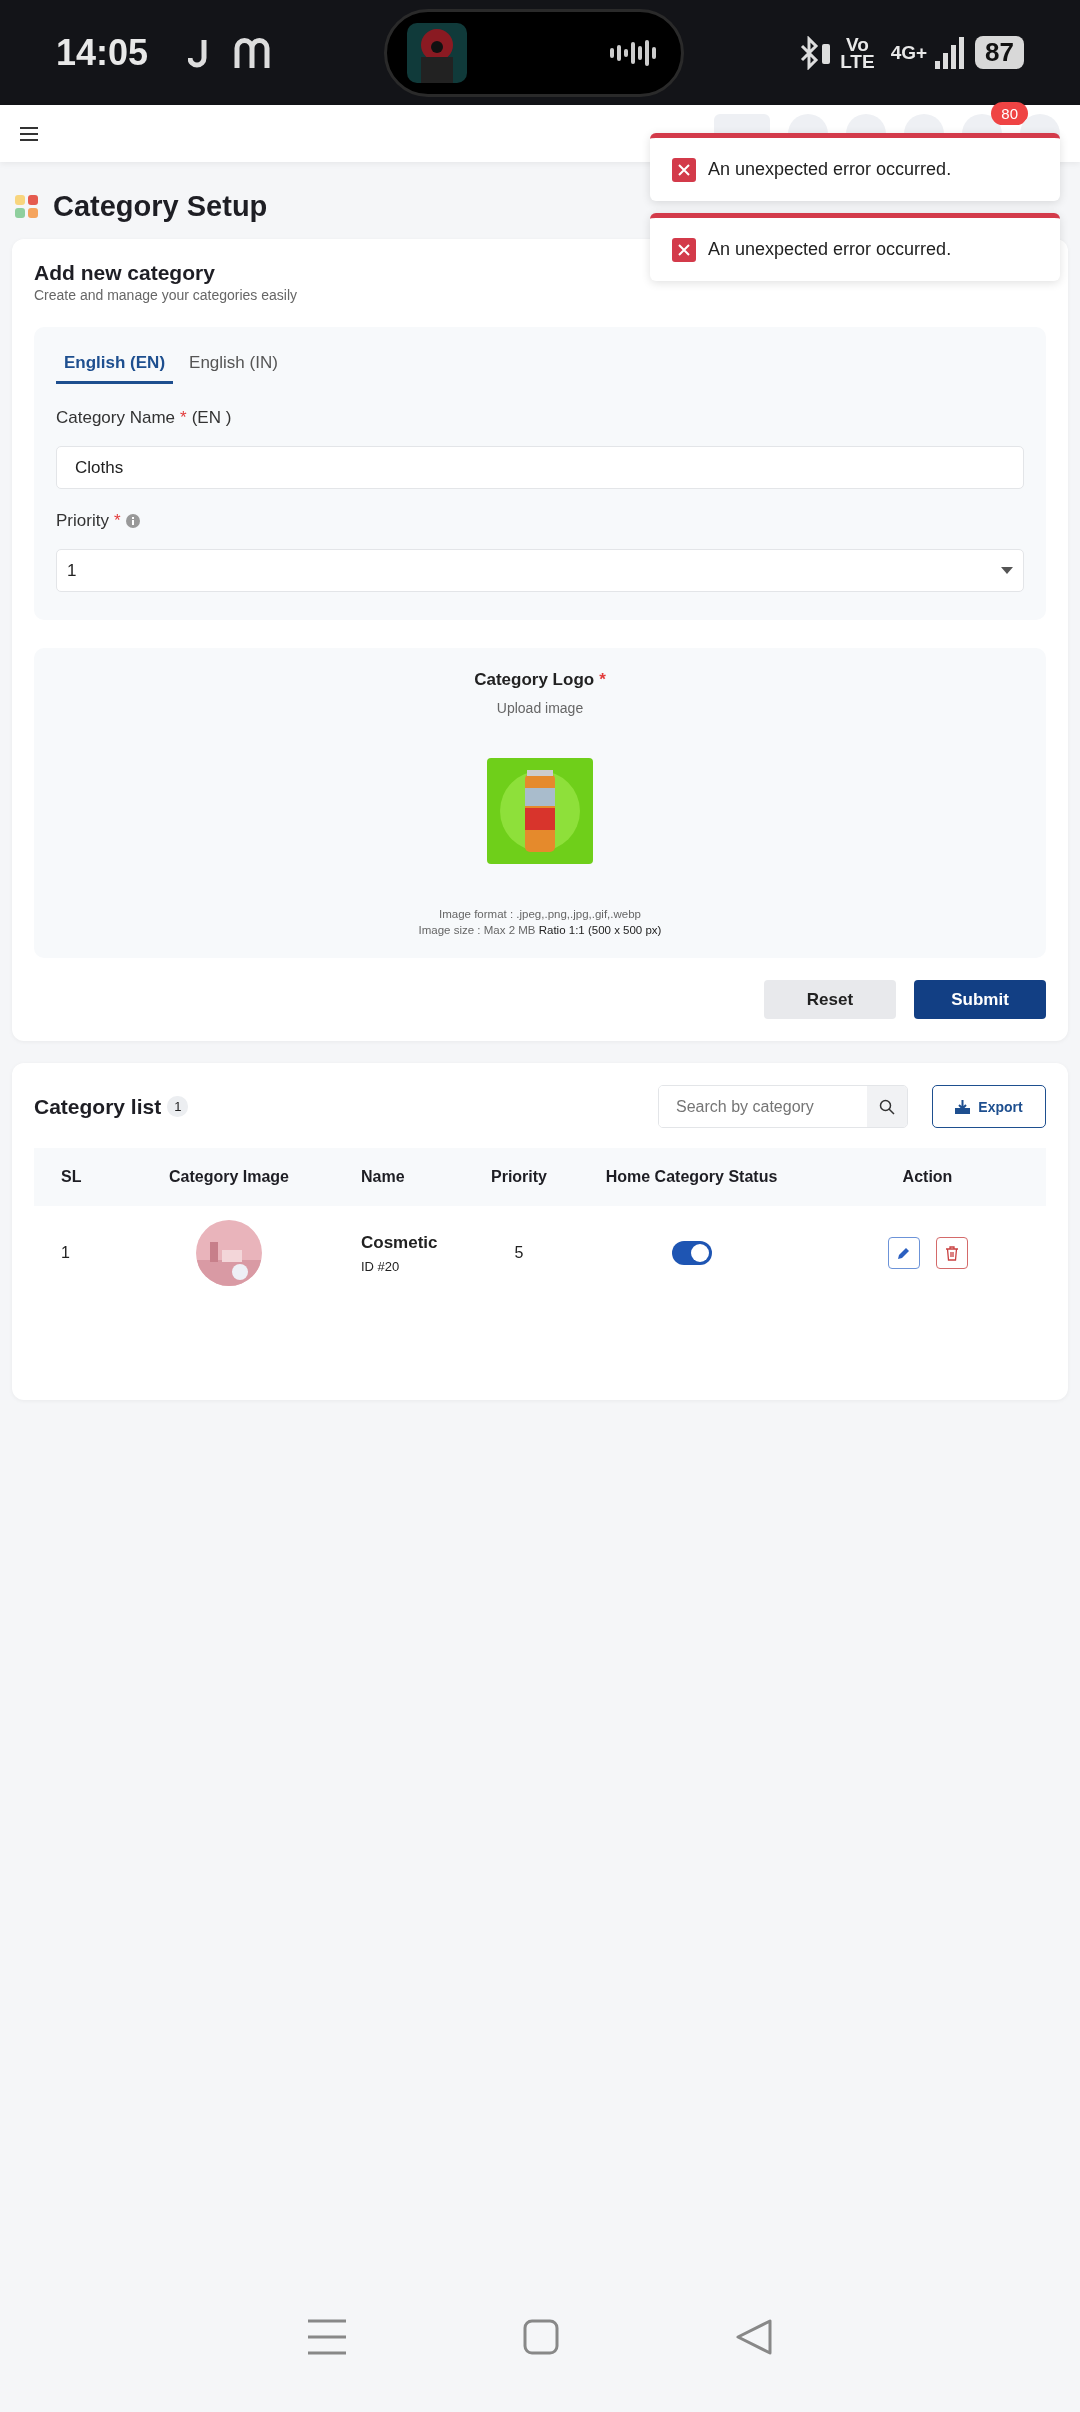 This screenshot has height=2412, width=1080. What do you see at coordinates (82, 521) in the screenshot?
I see `field-label: Priority` at bounding box center [82, 521].